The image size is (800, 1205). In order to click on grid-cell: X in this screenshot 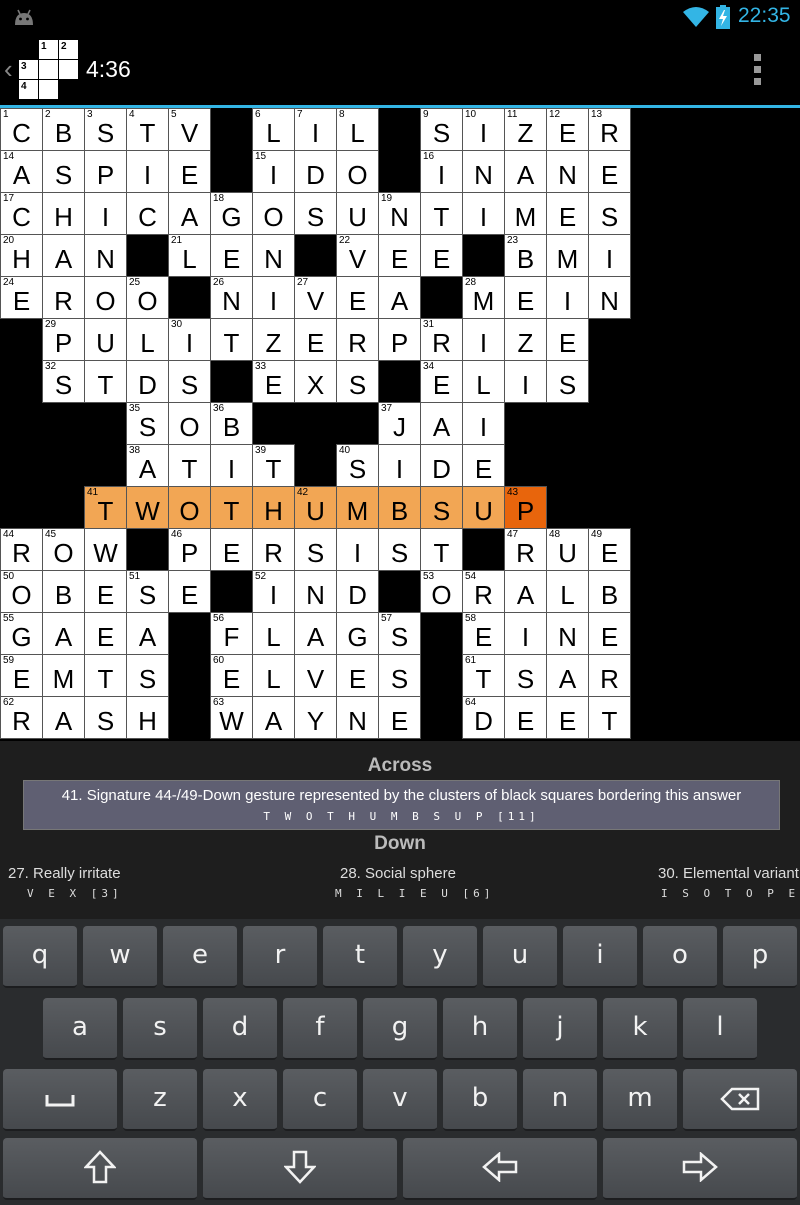, I will do `click(315, 381)`.